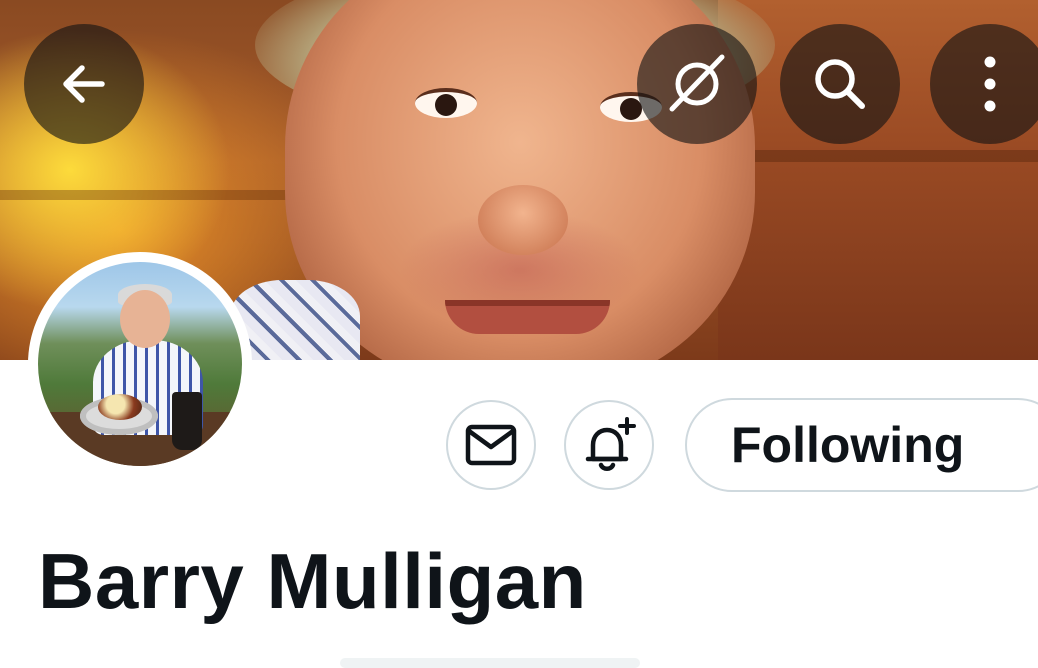  Describe the element at coordinates (446, 103) in the screenshot. I see `banner-left-eye` at that location.